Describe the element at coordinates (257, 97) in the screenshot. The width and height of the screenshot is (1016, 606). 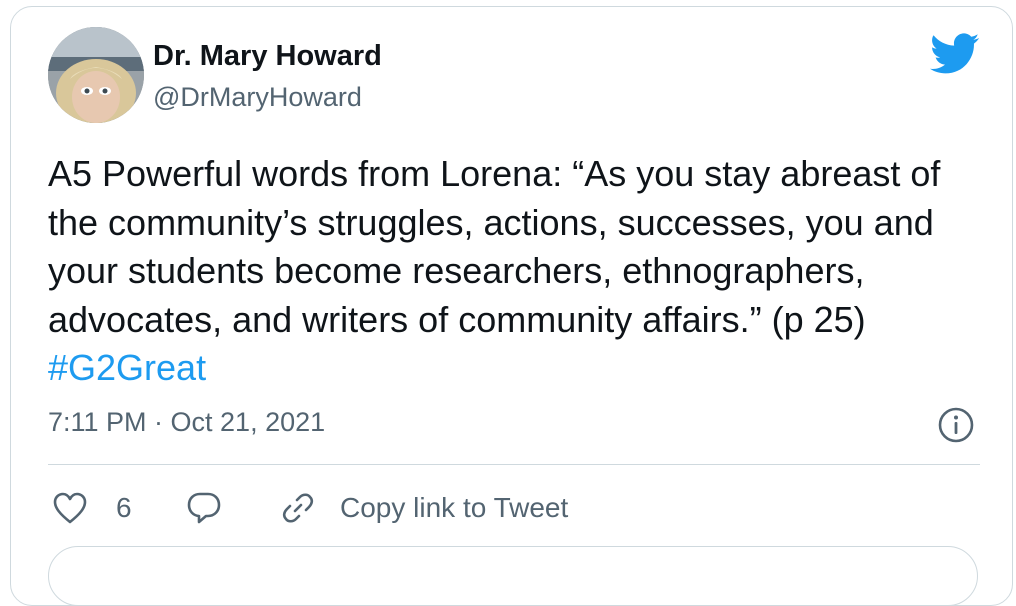
I see `author-handle: @DrMaryHoward` at that location.